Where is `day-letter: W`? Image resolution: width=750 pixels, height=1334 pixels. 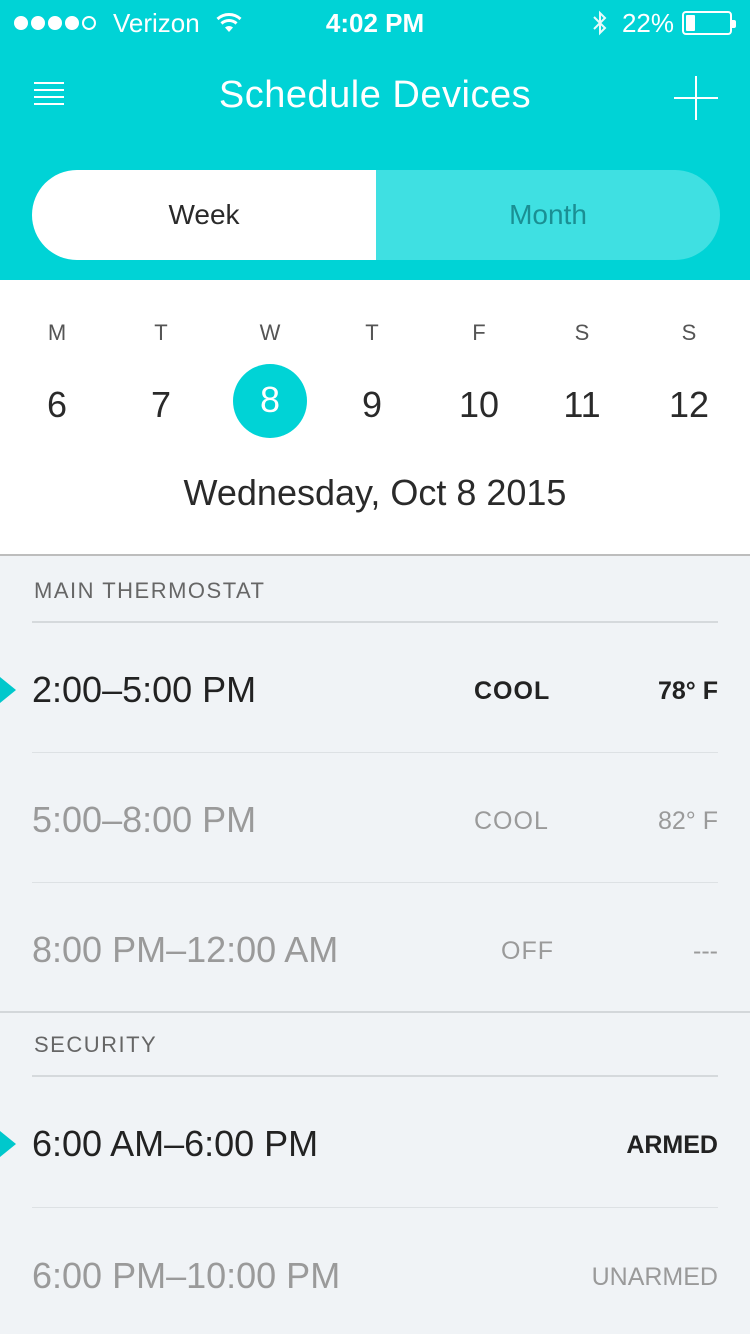
day-letter: W is located at coordinates (270, 332).